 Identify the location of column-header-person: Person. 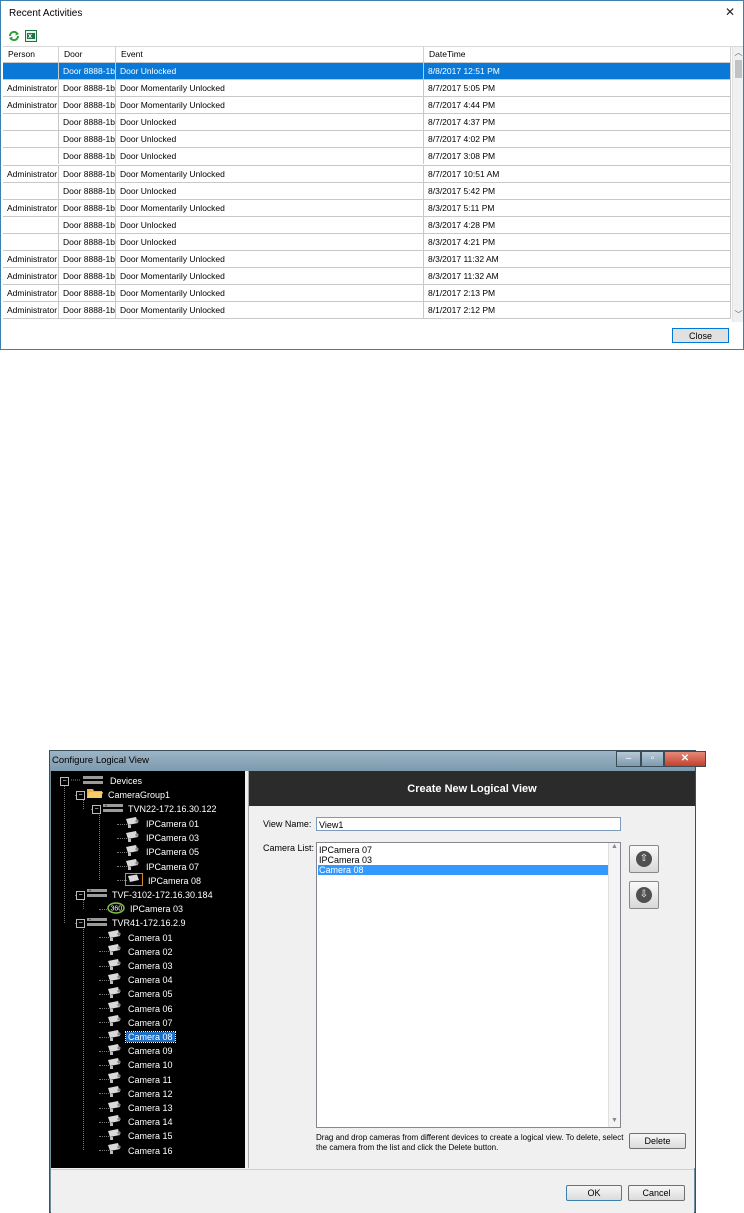
(31, 54).